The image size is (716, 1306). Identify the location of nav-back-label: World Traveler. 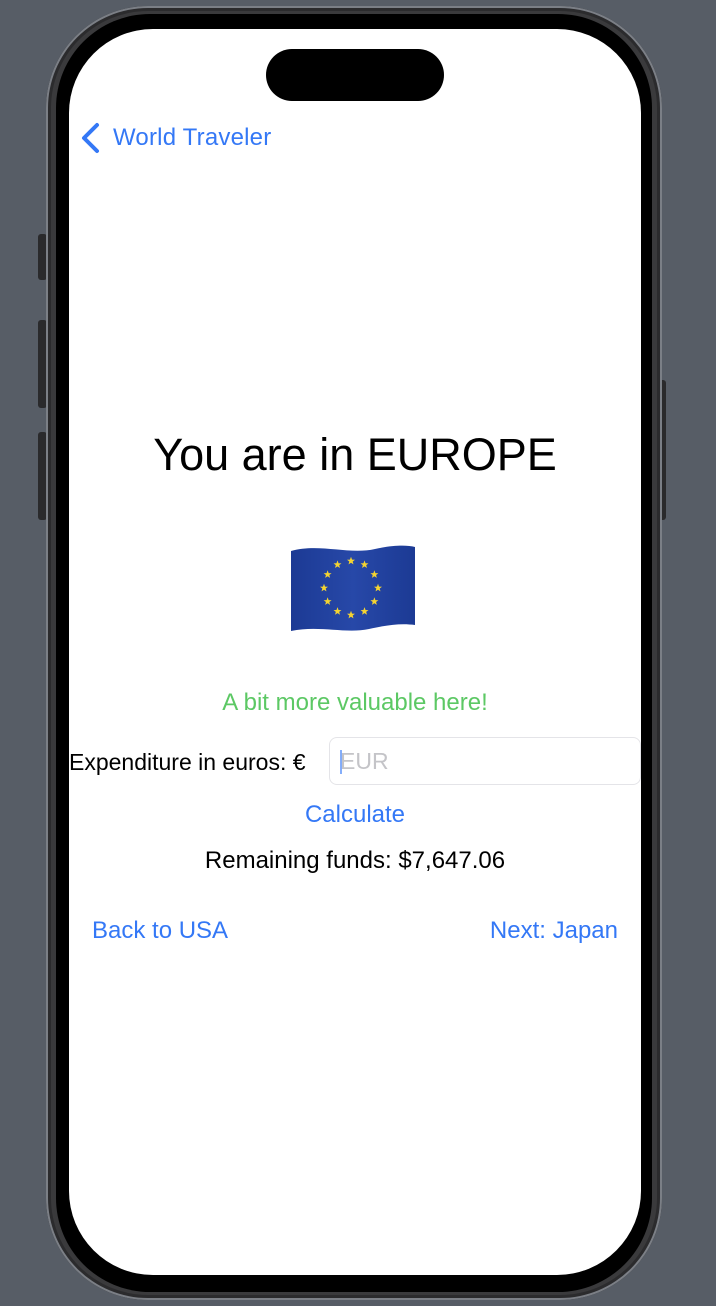
(192, 137).